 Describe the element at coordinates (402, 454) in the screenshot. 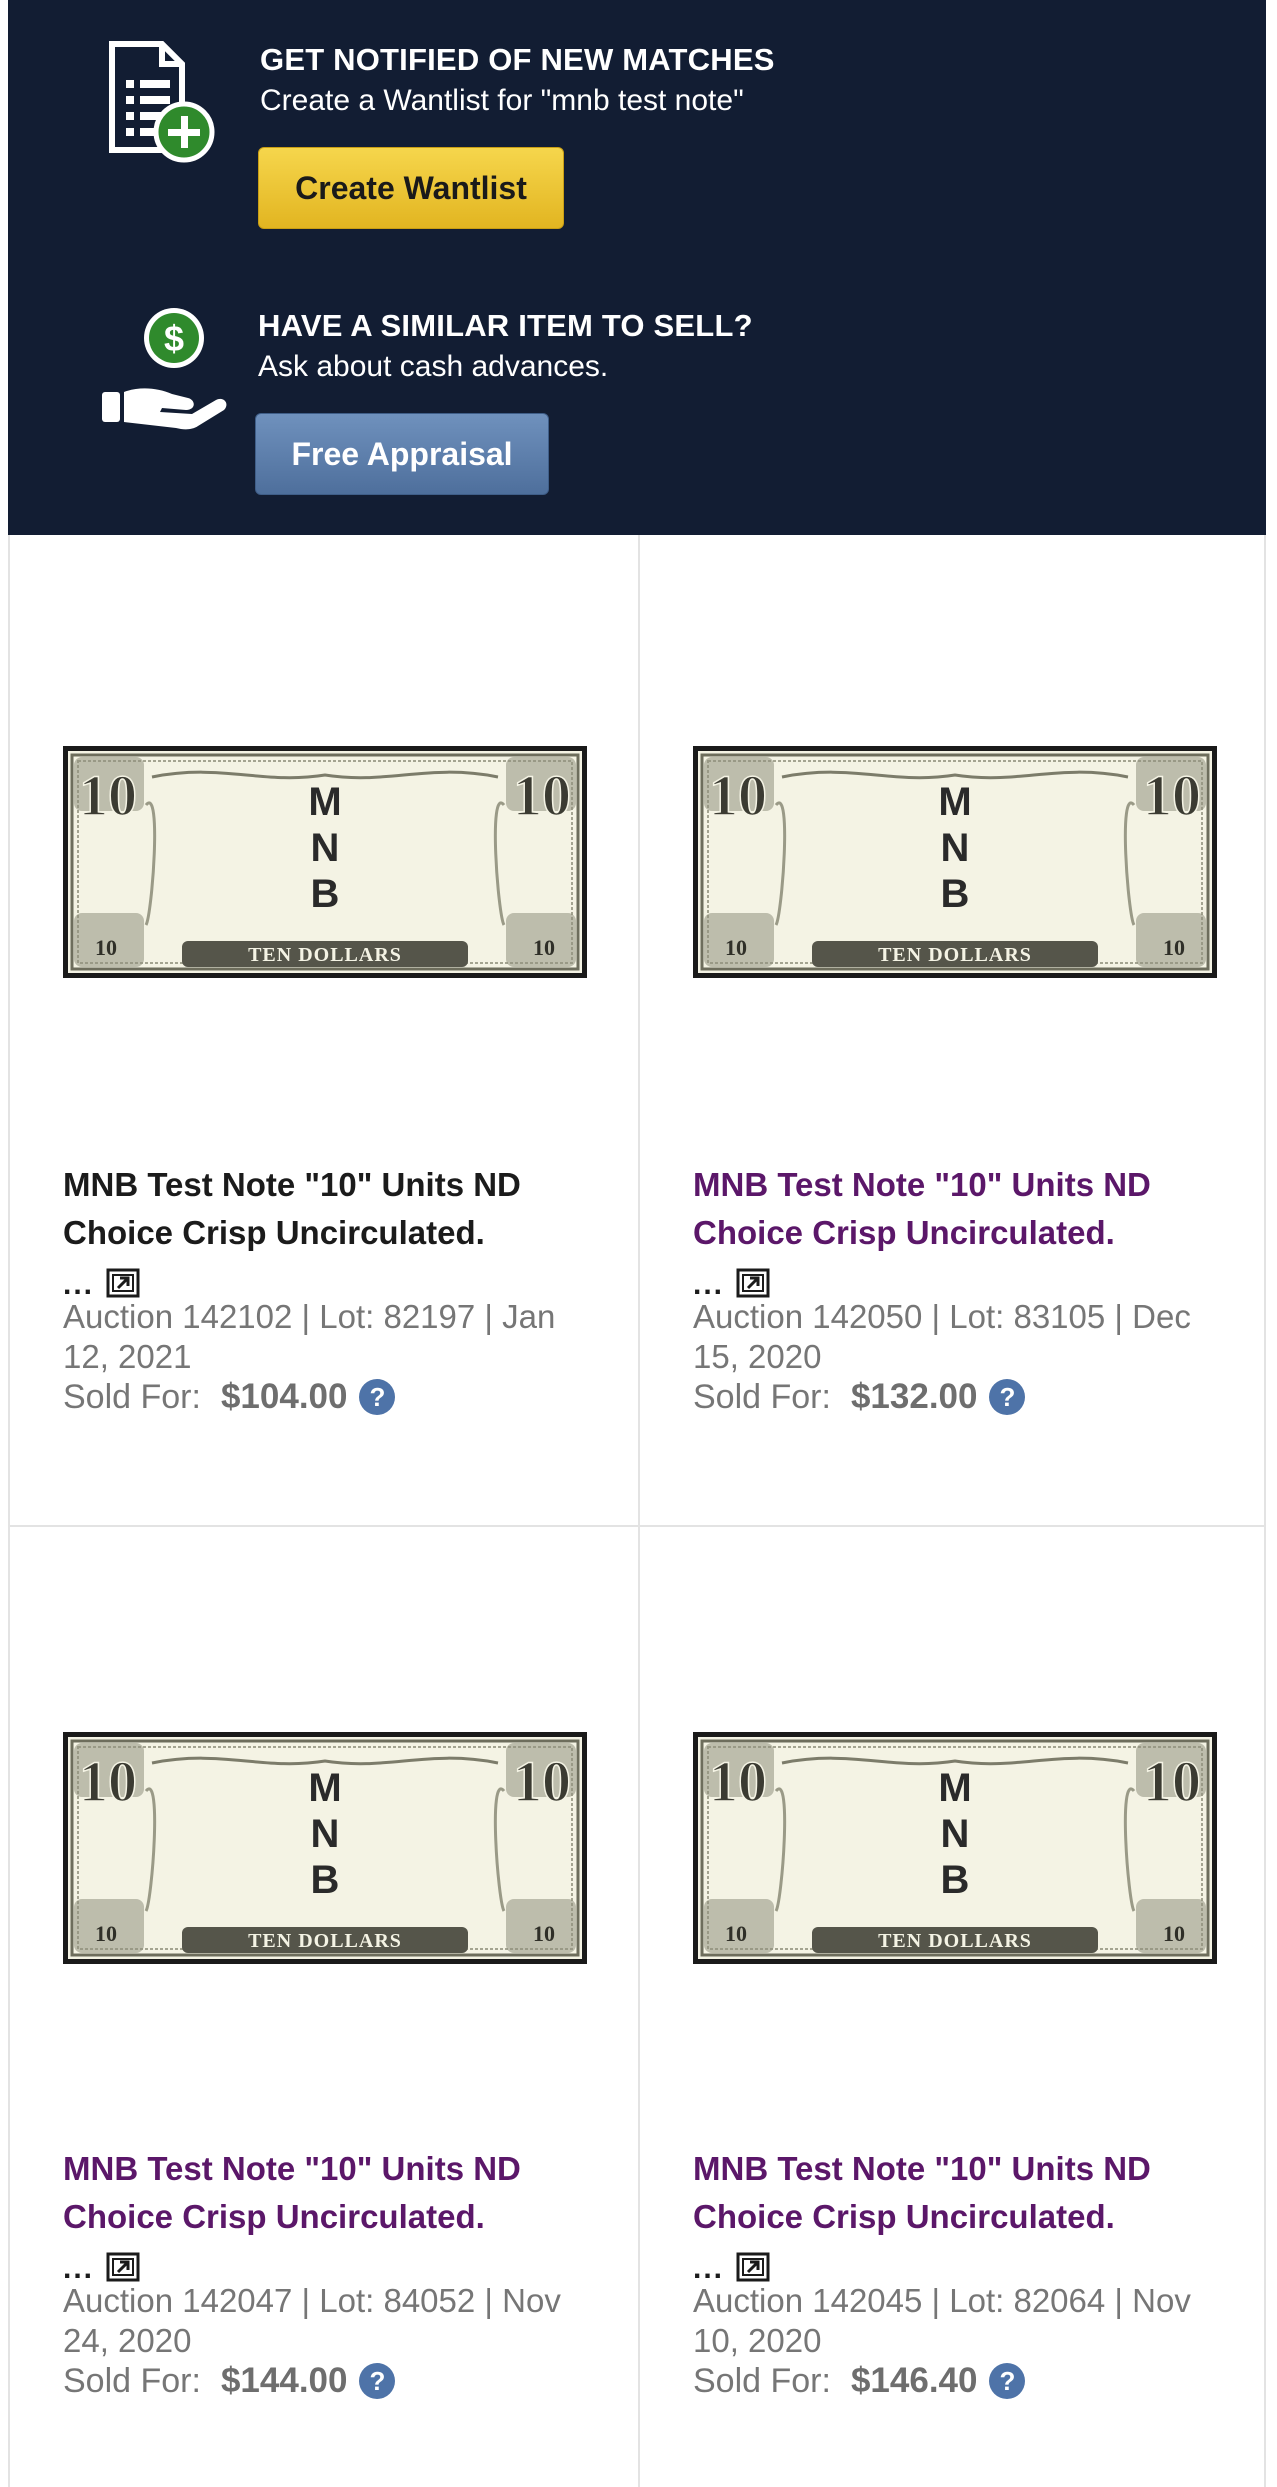

I see `free-appraisal-button: Free Appraisal` at that location.